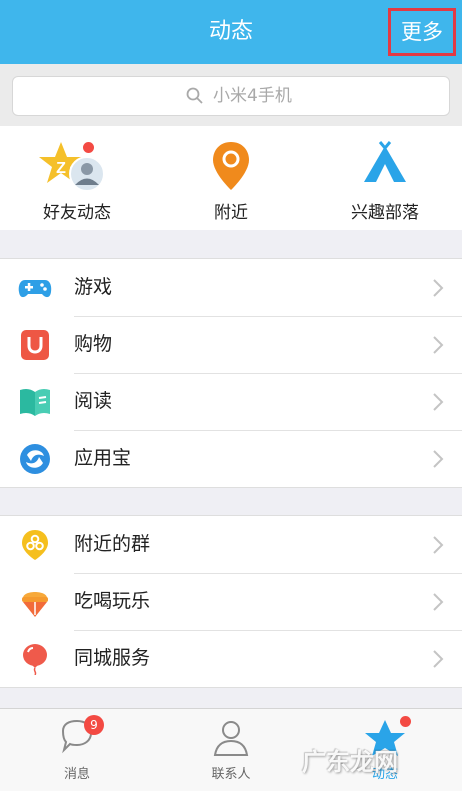 The image size is (462, 791). What do you see at coordinates (35, 402) in the screenshot?
I see `book-icon` at bounding box center [35, 402].